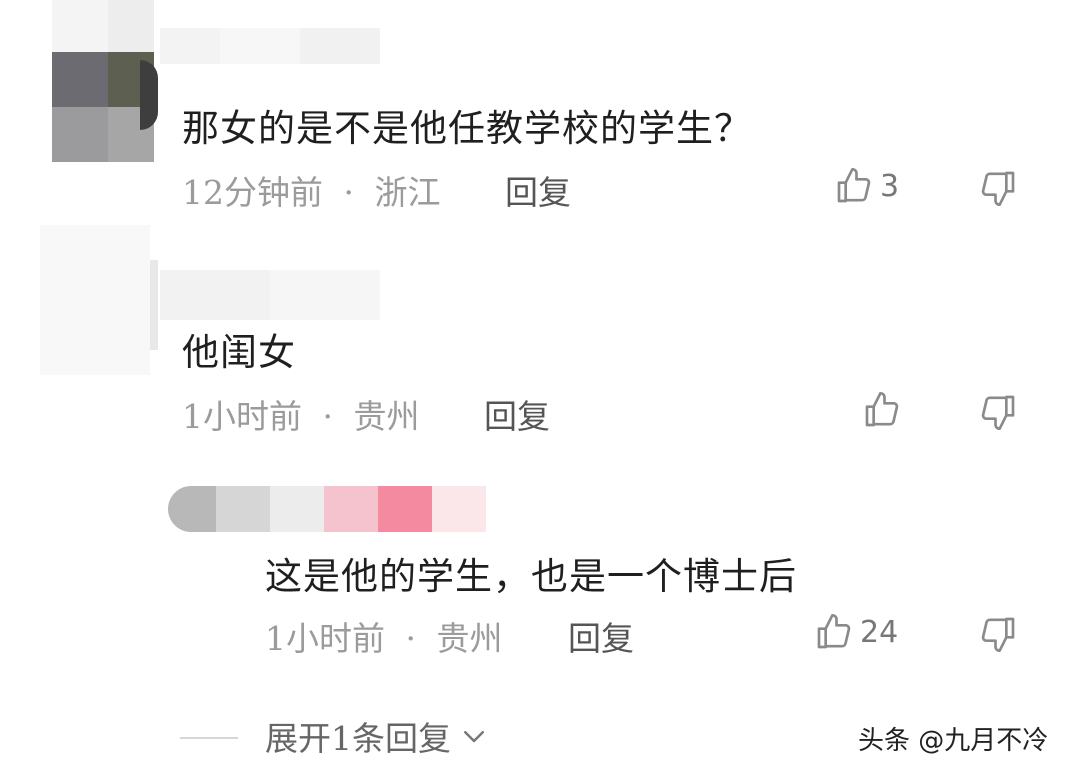  What do you see at coordinates (856, 632) in the screenshot?
I see `like-button: 24` at bounding box center [856, 632].